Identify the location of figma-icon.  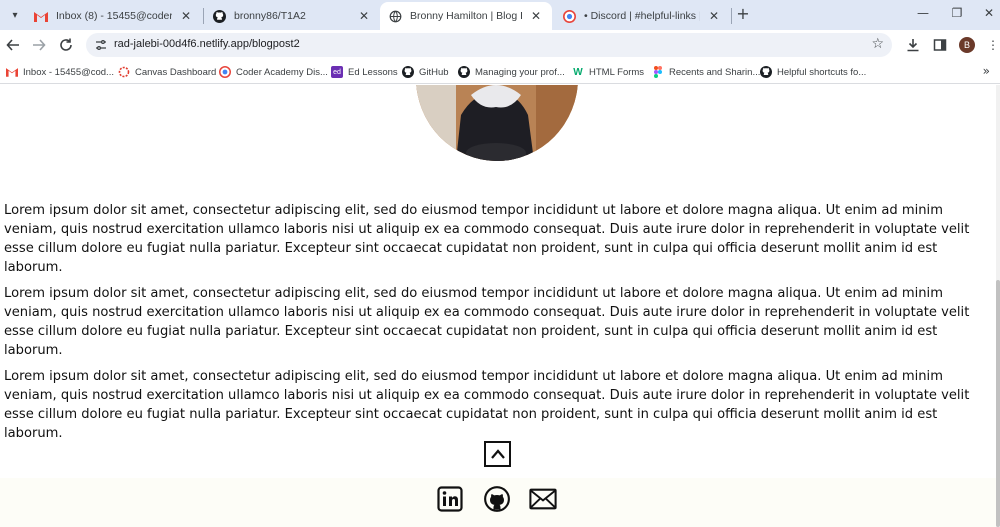
(658, 72).